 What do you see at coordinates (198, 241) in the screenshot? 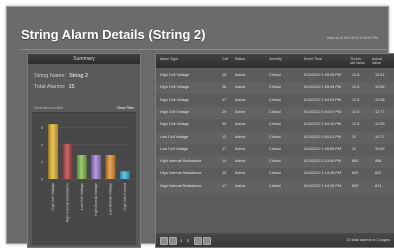
I see `next-page-icon` at bounding box center [198, 241].